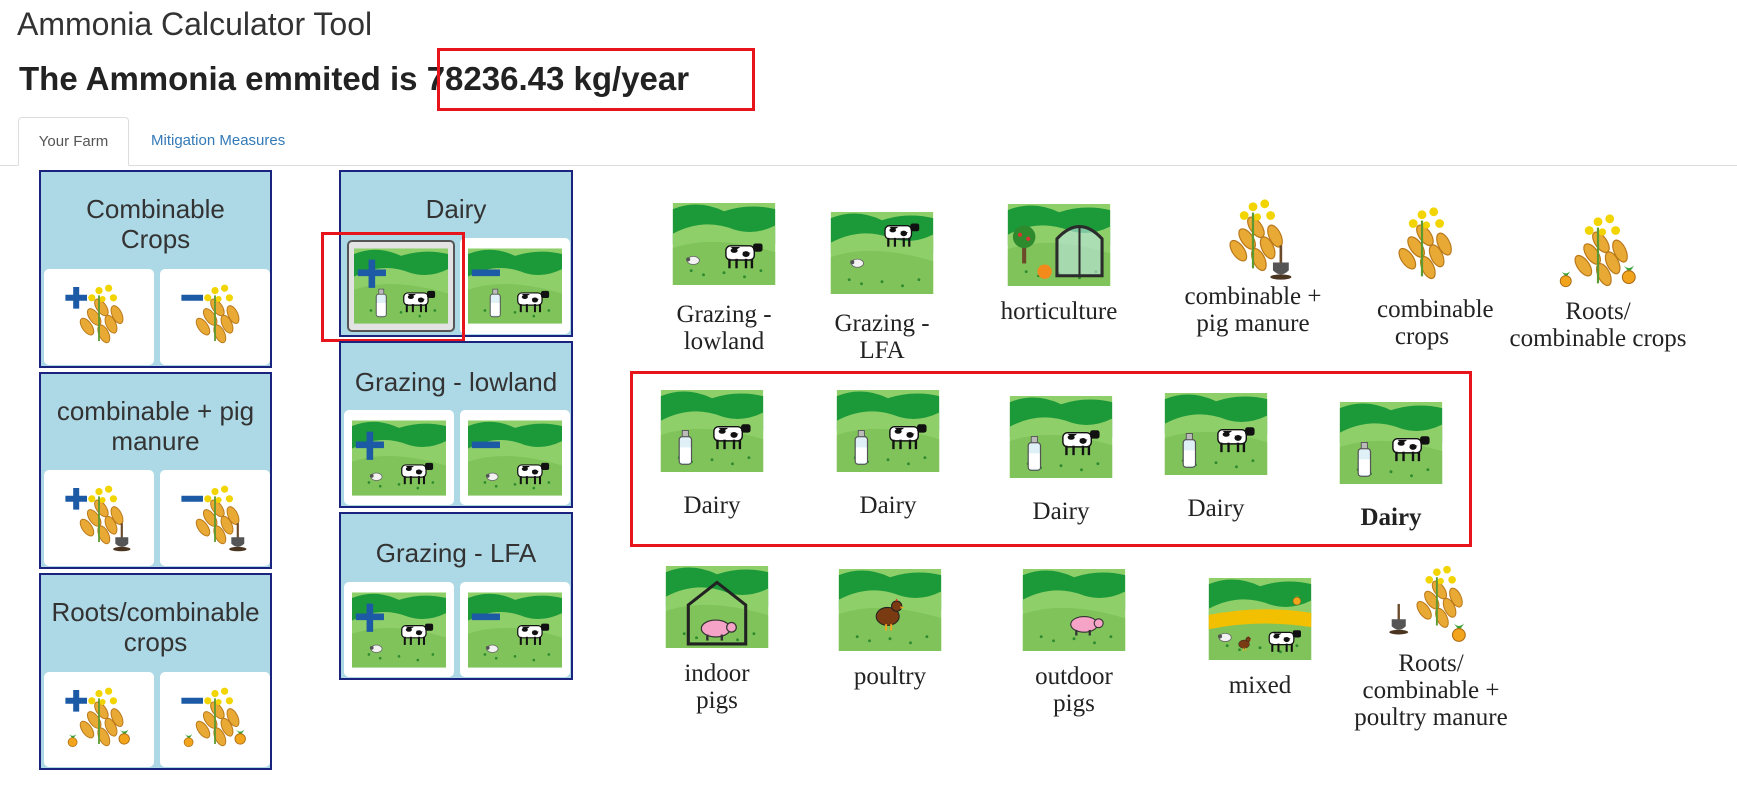 The height and width of the screenshot is (805, 1737). I want to click on roots-crops-minus-icon, so click(213, 720).